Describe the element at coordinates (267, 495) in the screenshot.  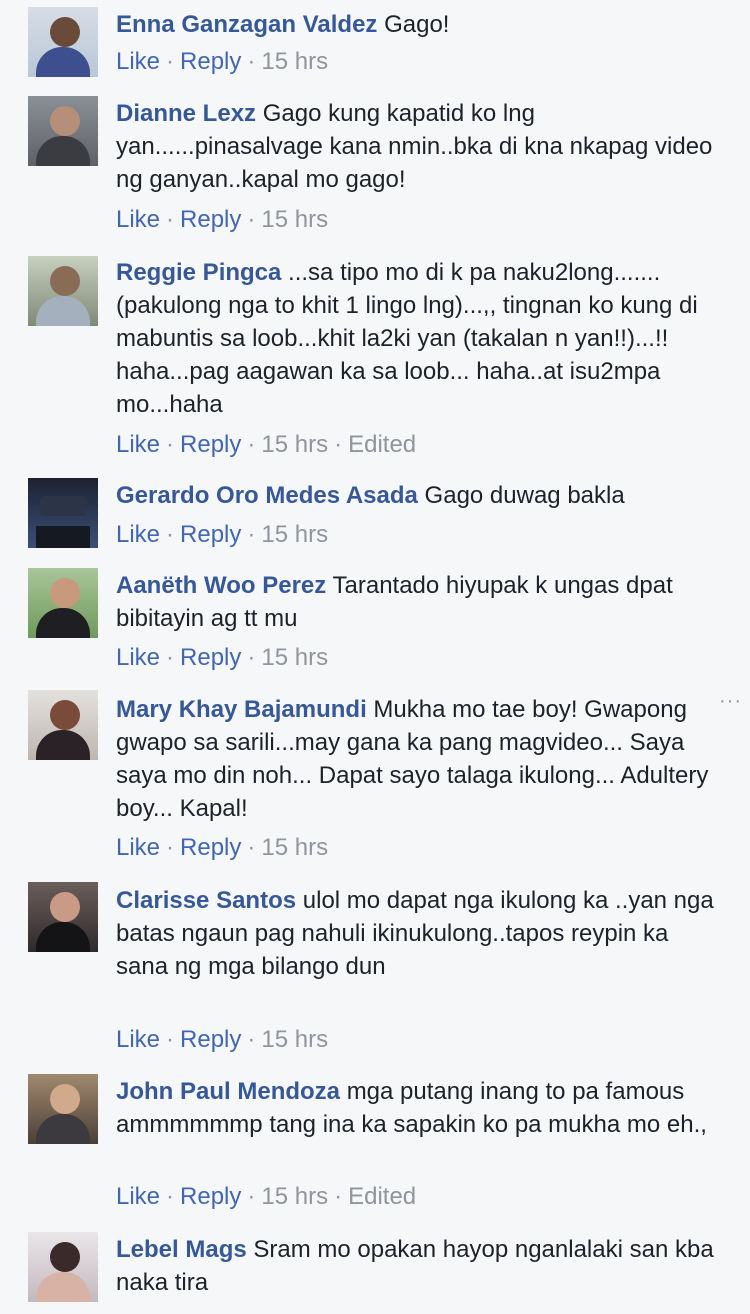
I see `comment-author: Gerardo Oro Medes Asada` at that location.